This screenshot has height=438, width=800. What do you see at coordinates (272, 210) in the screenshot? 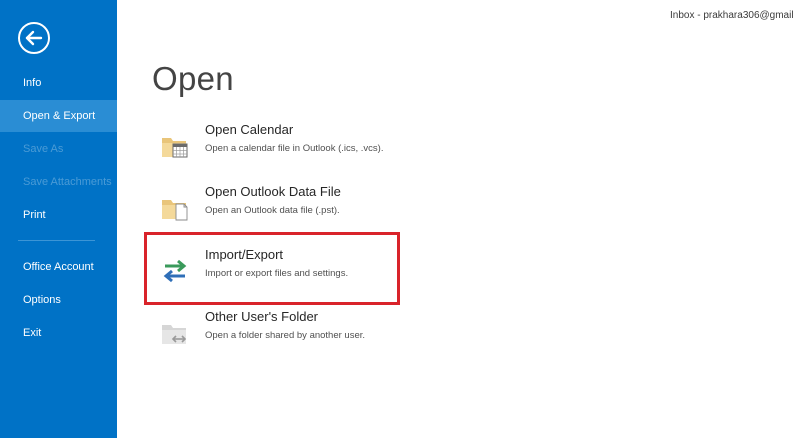
I see `option-description: Open an Outlook data file (.pst).` at bounding box center [272, 210].